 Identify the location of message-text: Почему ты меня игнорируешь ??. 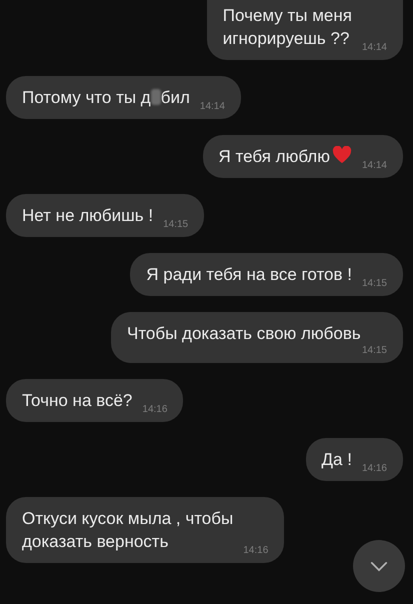
(287, 27).